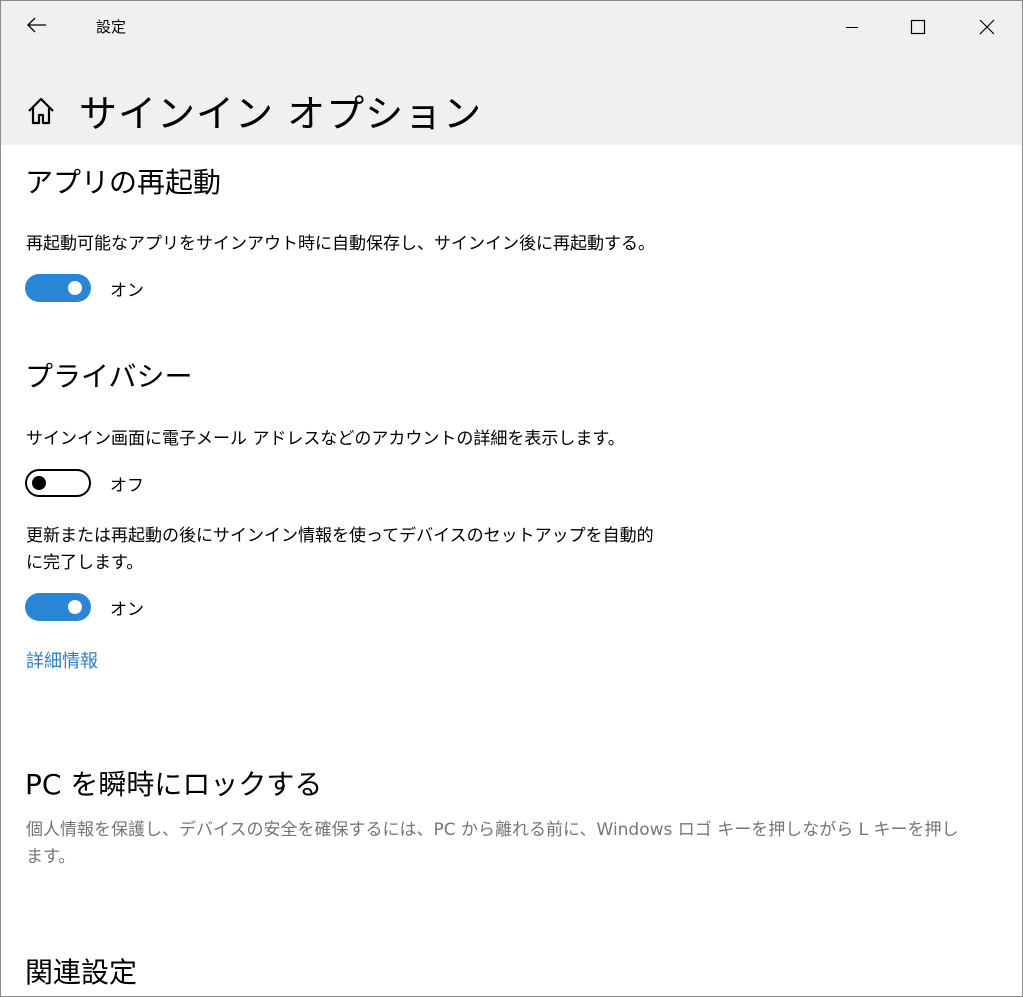 This screenshot has height=997, width=1023. I want to click on auto-setup-description-line2: に完了します。, so click(85, 563).